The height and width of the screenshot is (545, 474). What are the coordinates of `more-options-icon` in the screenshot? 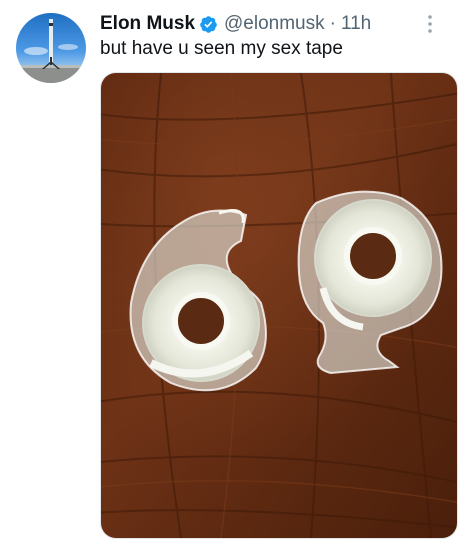 It's located at (430, 24).